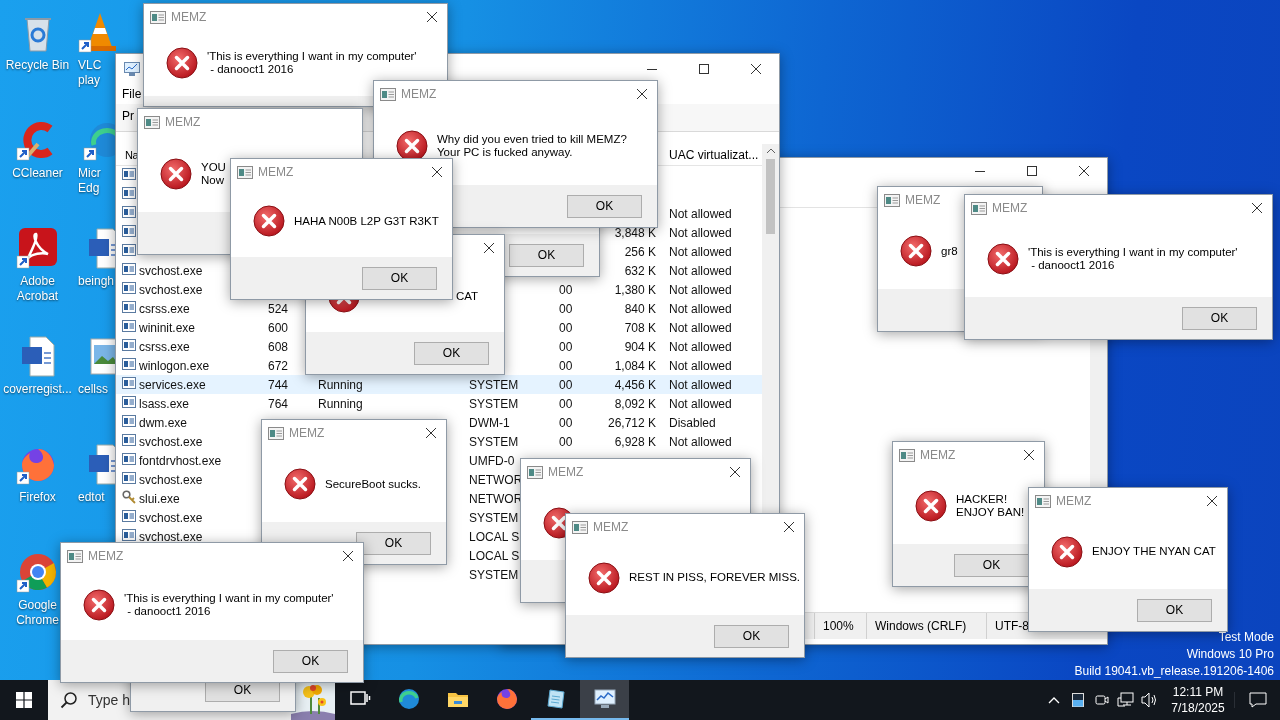  Describe the element at coordinates (491, 460) in the screenshot. I see `table-cell-text: UMFD-0` at that location.